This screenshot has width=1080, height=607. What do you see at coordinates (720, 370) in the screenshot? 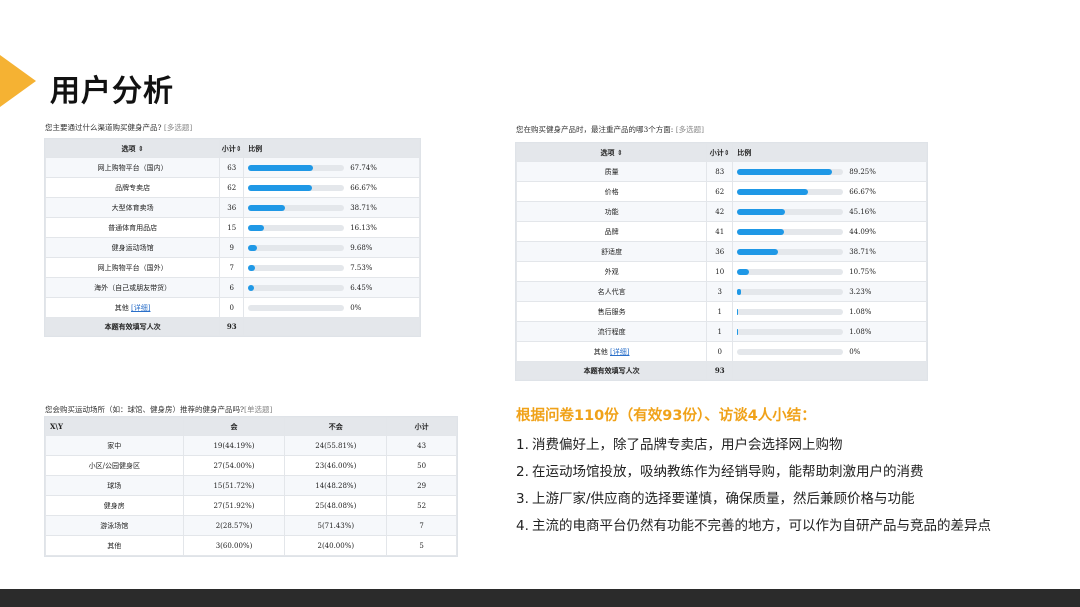
I see `survey2-footer-count: 93` at bounding box center [720, 370].